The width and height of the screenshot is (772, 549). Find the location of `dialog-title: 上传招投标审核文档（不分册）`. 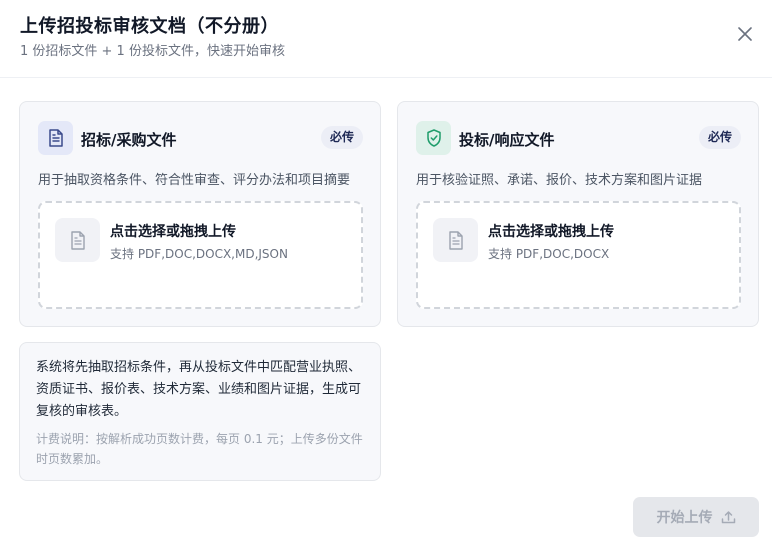

dialog-title: 上传招投标审核文档（不分册） is located at coordinates (149, 26).